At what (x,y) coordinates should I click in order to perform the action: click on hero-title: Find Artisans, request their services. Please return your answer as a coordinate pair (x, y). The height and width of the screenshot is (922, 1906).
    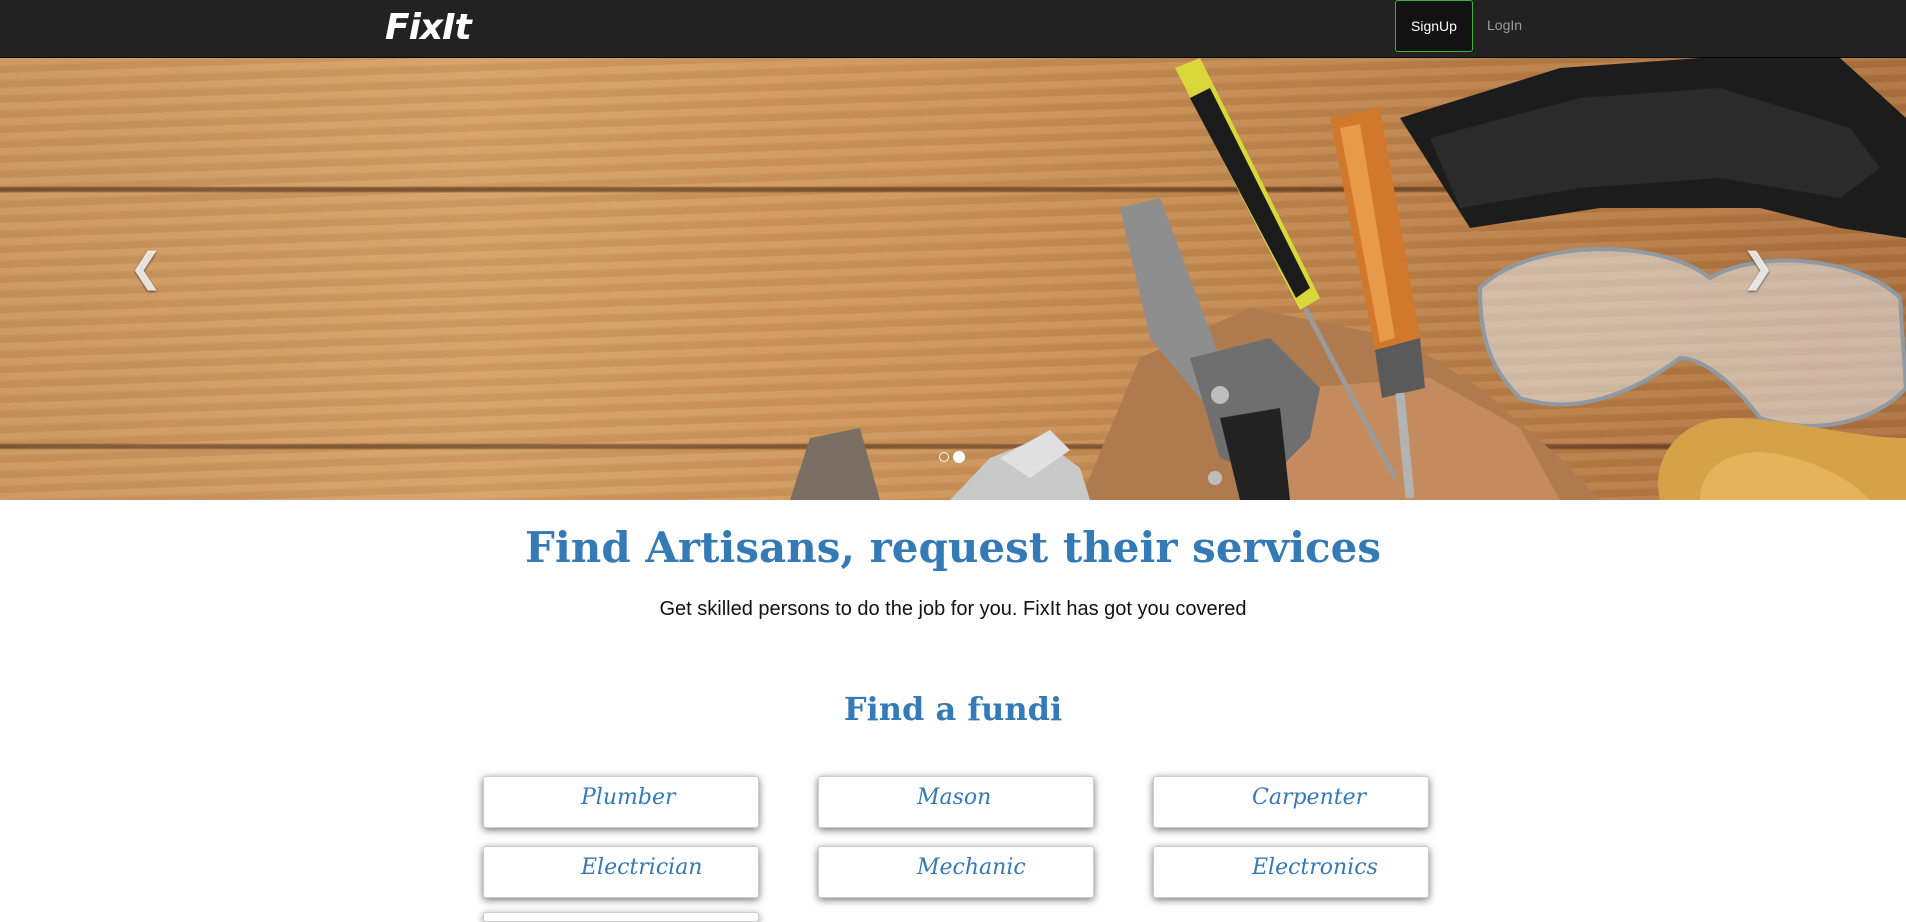
    Looking at the image, I should click on (953, 547).